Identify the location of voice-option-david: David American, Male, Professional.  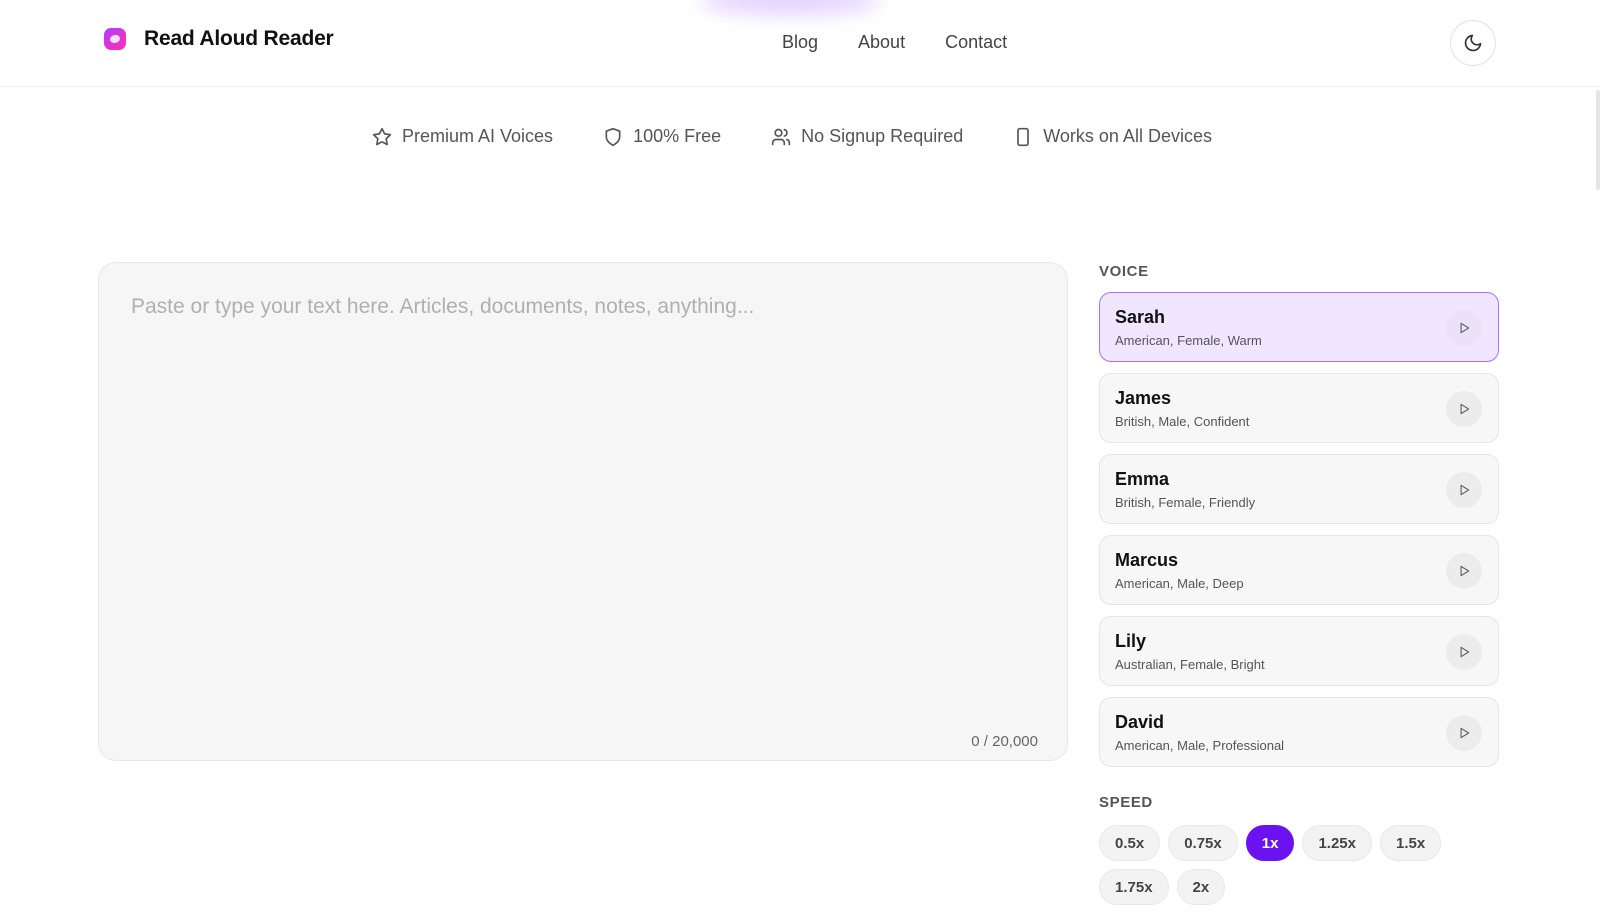
(1299, 732).